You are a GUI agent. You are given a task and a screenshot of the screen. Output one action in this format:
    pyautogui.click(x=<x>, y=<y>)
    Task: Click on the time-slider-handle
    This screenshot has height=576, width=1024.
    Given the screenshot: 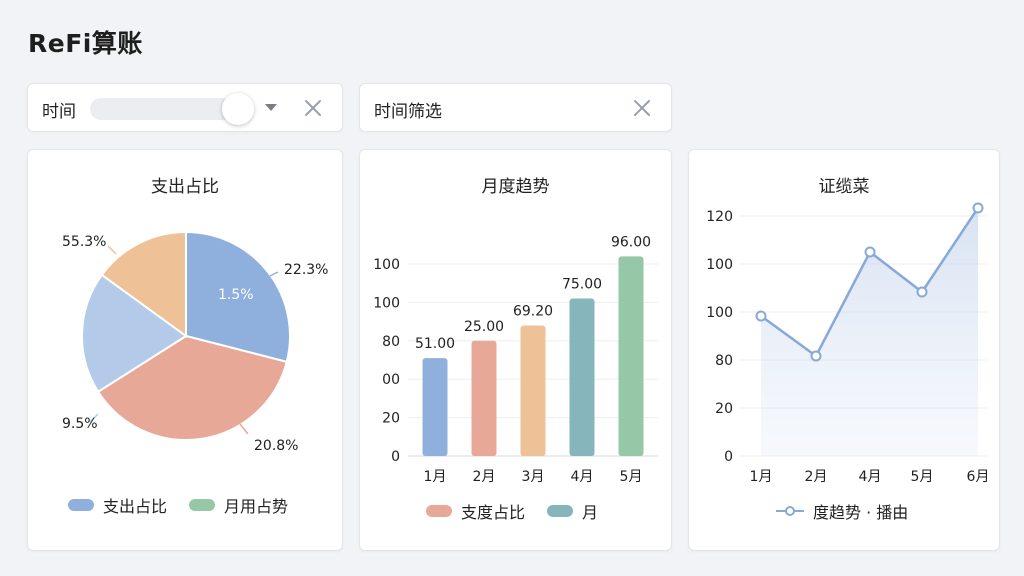 What is the action you would take?
    pyautogui.click(x=238, y=109)
    